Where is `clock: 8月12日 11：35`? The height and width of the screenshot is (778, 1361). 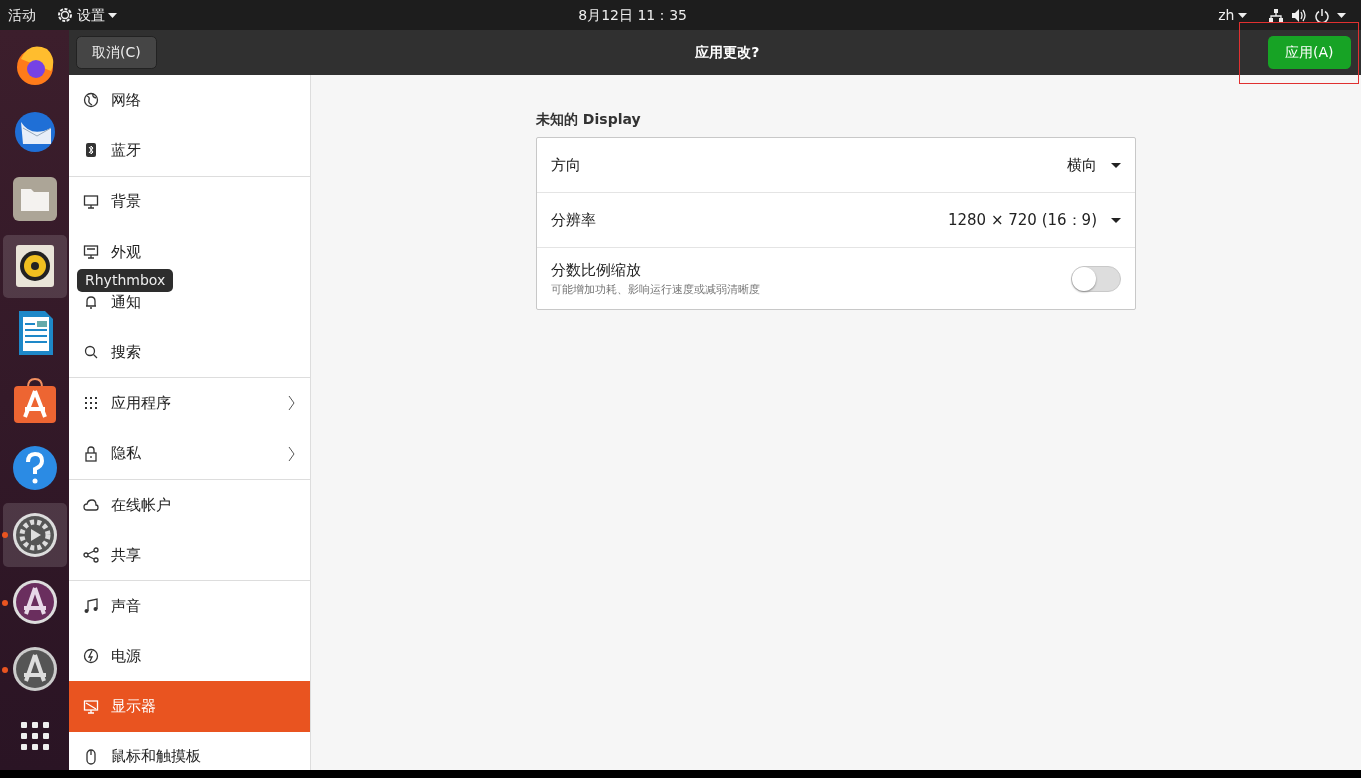
clock: 8月12日 11：35 is located at coordinates (633, 14).